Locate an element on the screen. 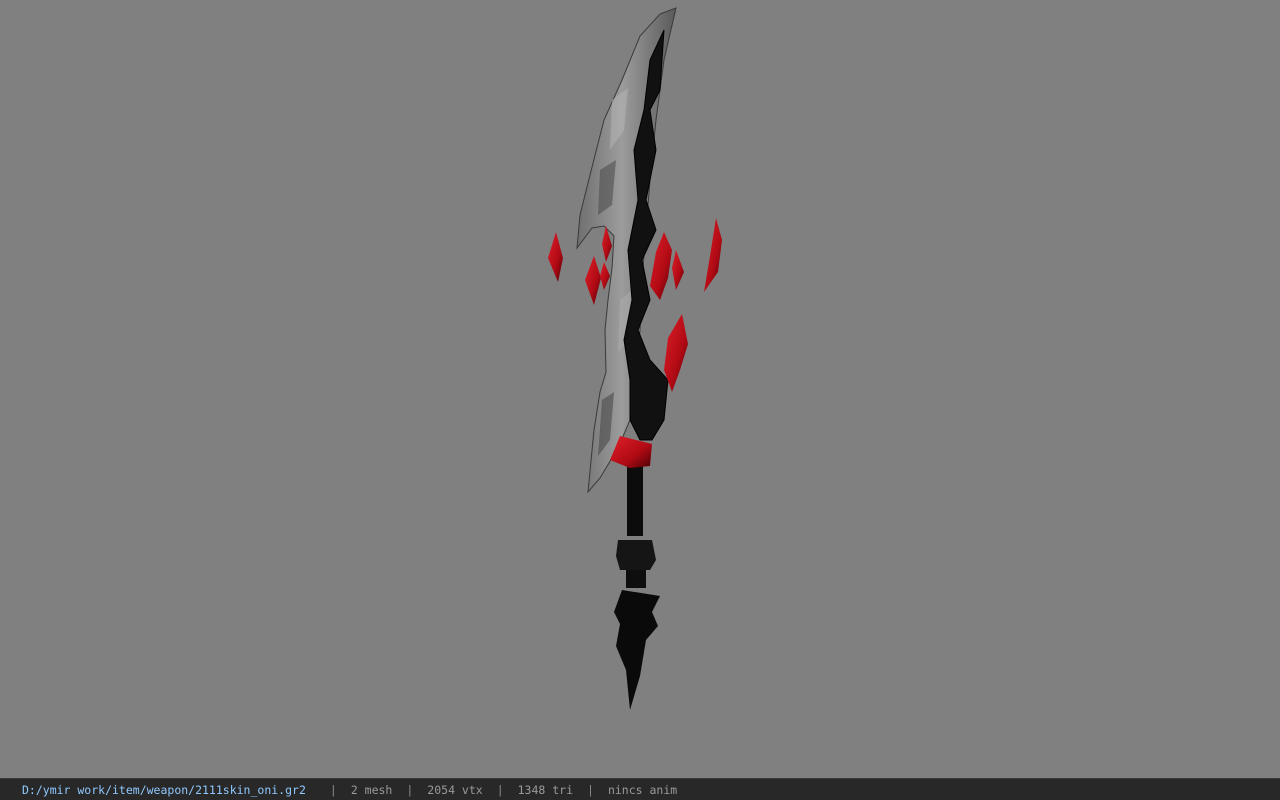 This screenshot has height=800, width=1280. animation-status: nincs anim is located at coordinates (642, 789).